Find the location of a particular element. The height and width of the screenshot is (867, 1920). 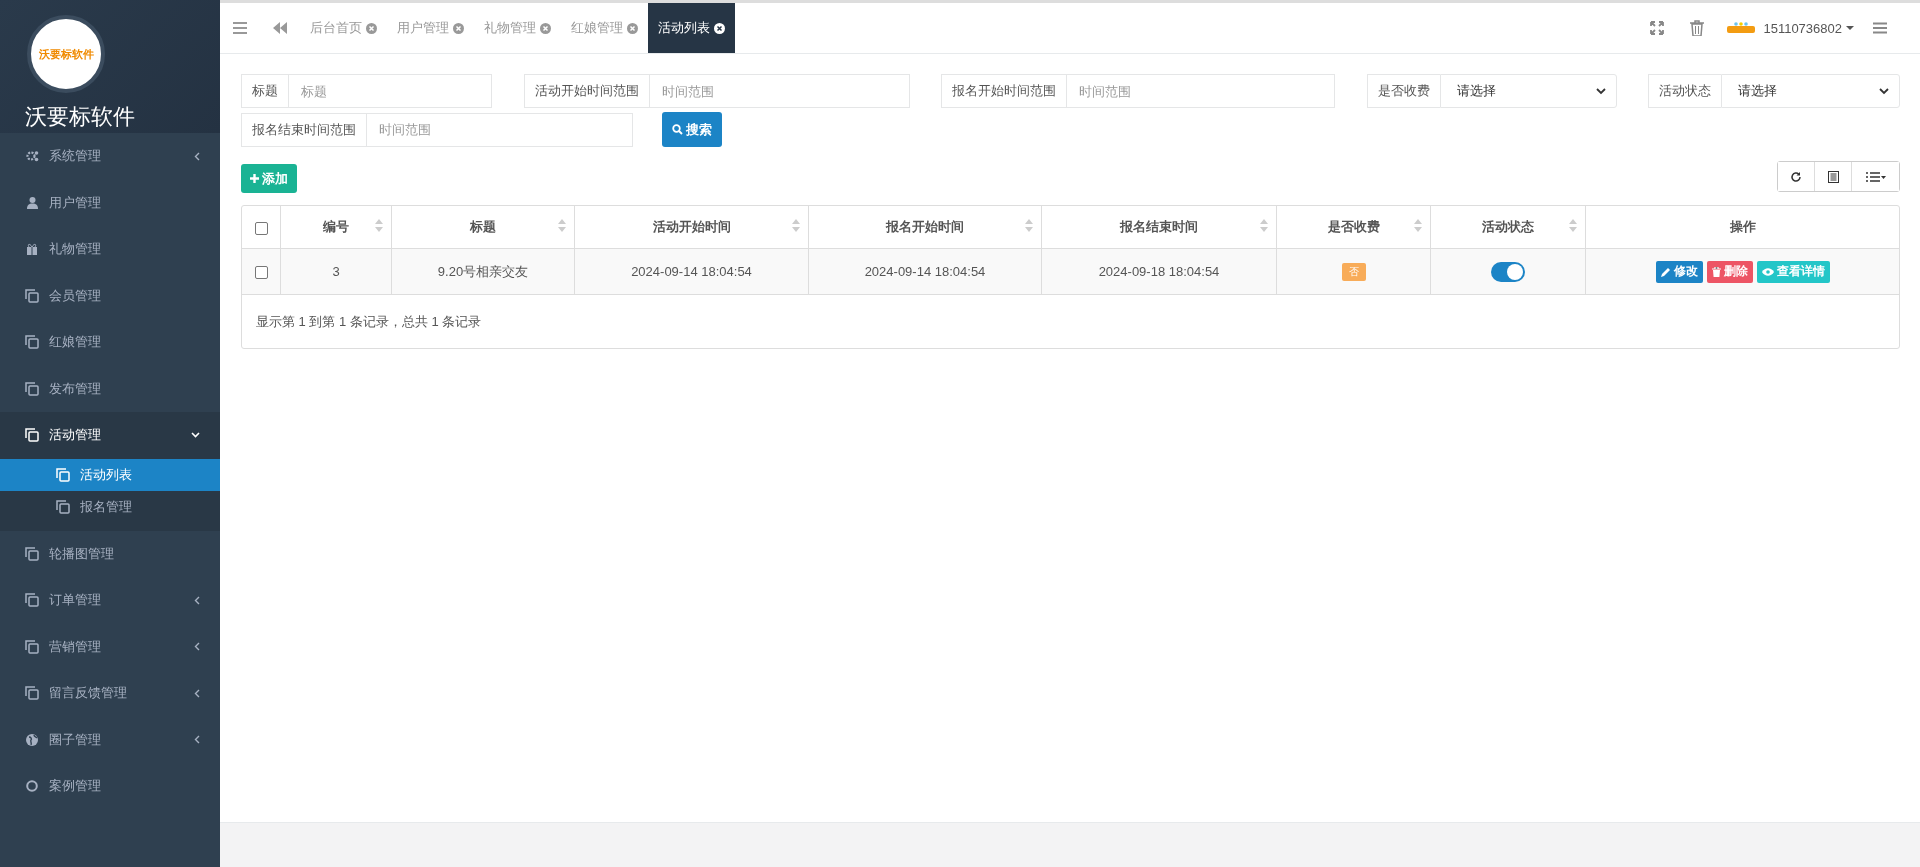

tab: 后台首页 is located at coordinates (343, 28).